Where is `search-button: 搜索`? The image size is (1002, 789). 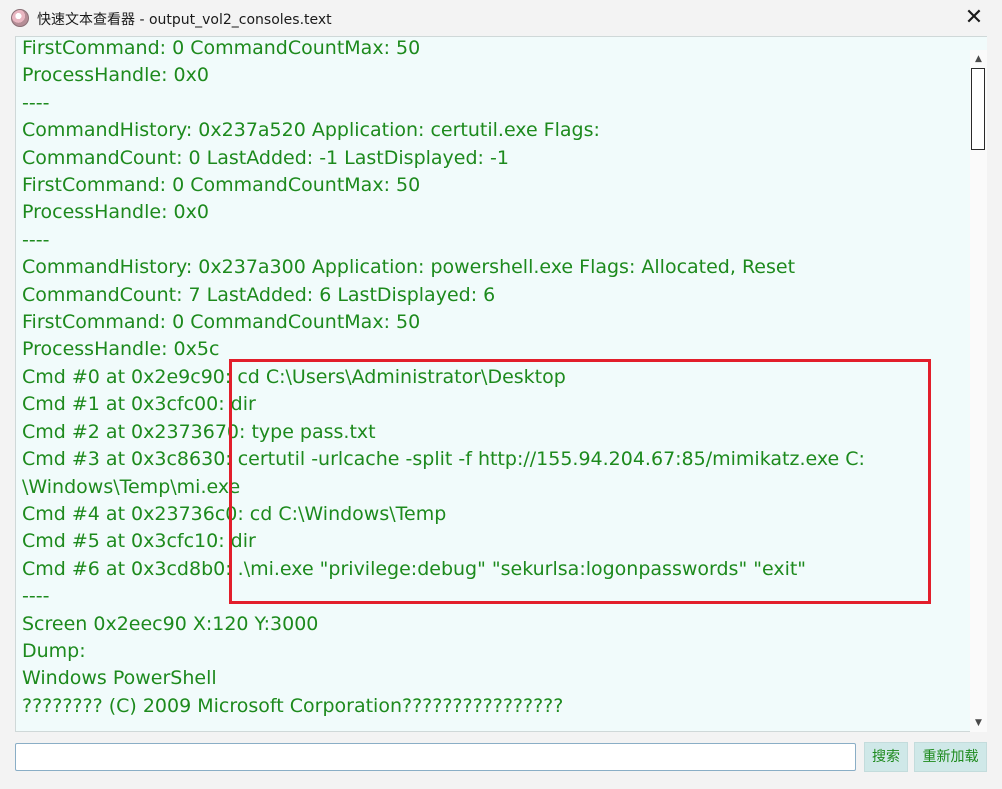
search-button: 搜索 is located at coordinates (886, 757).